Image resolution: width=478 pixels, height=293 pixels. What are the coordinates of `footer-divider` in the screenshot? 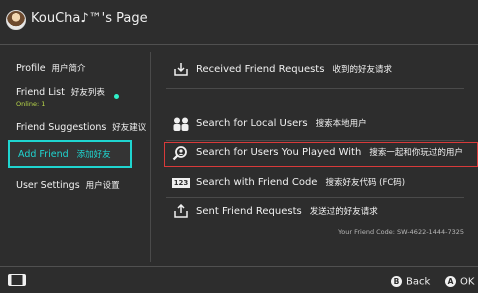 It's located at (239, 266).